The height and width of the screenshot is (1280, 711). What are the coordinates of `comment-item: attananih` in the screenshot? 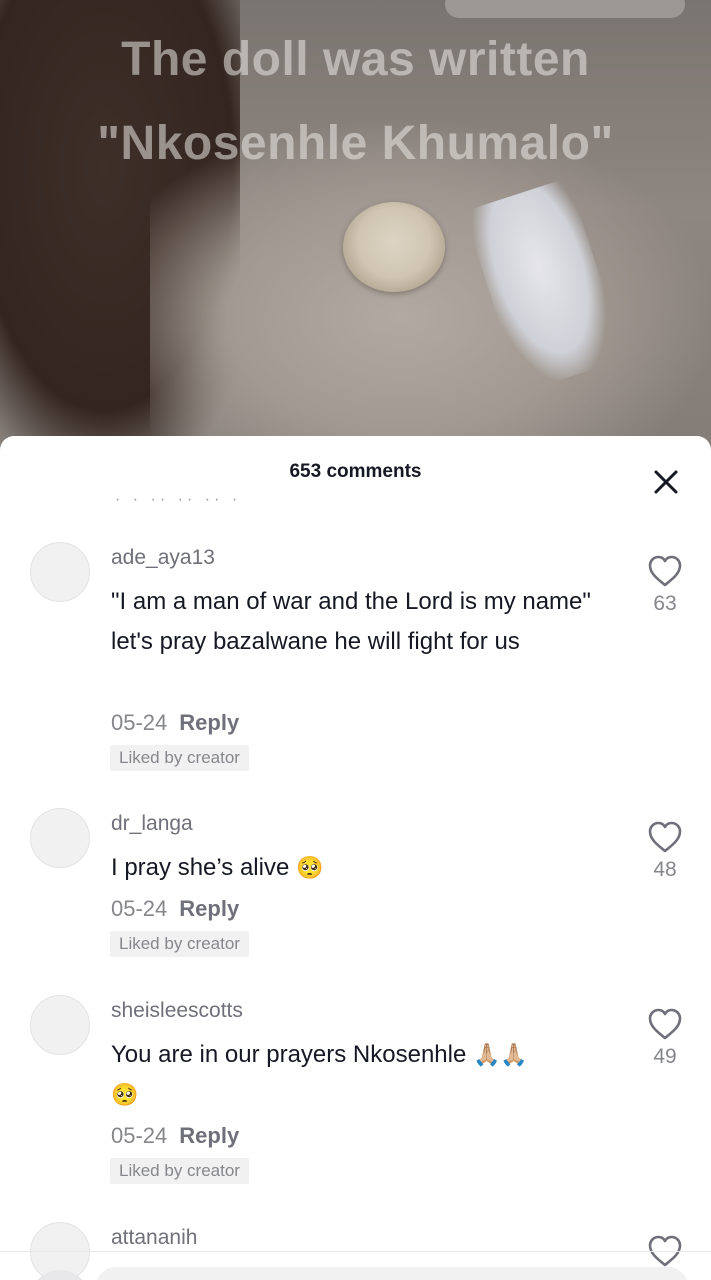 It's located at (355, 1250).